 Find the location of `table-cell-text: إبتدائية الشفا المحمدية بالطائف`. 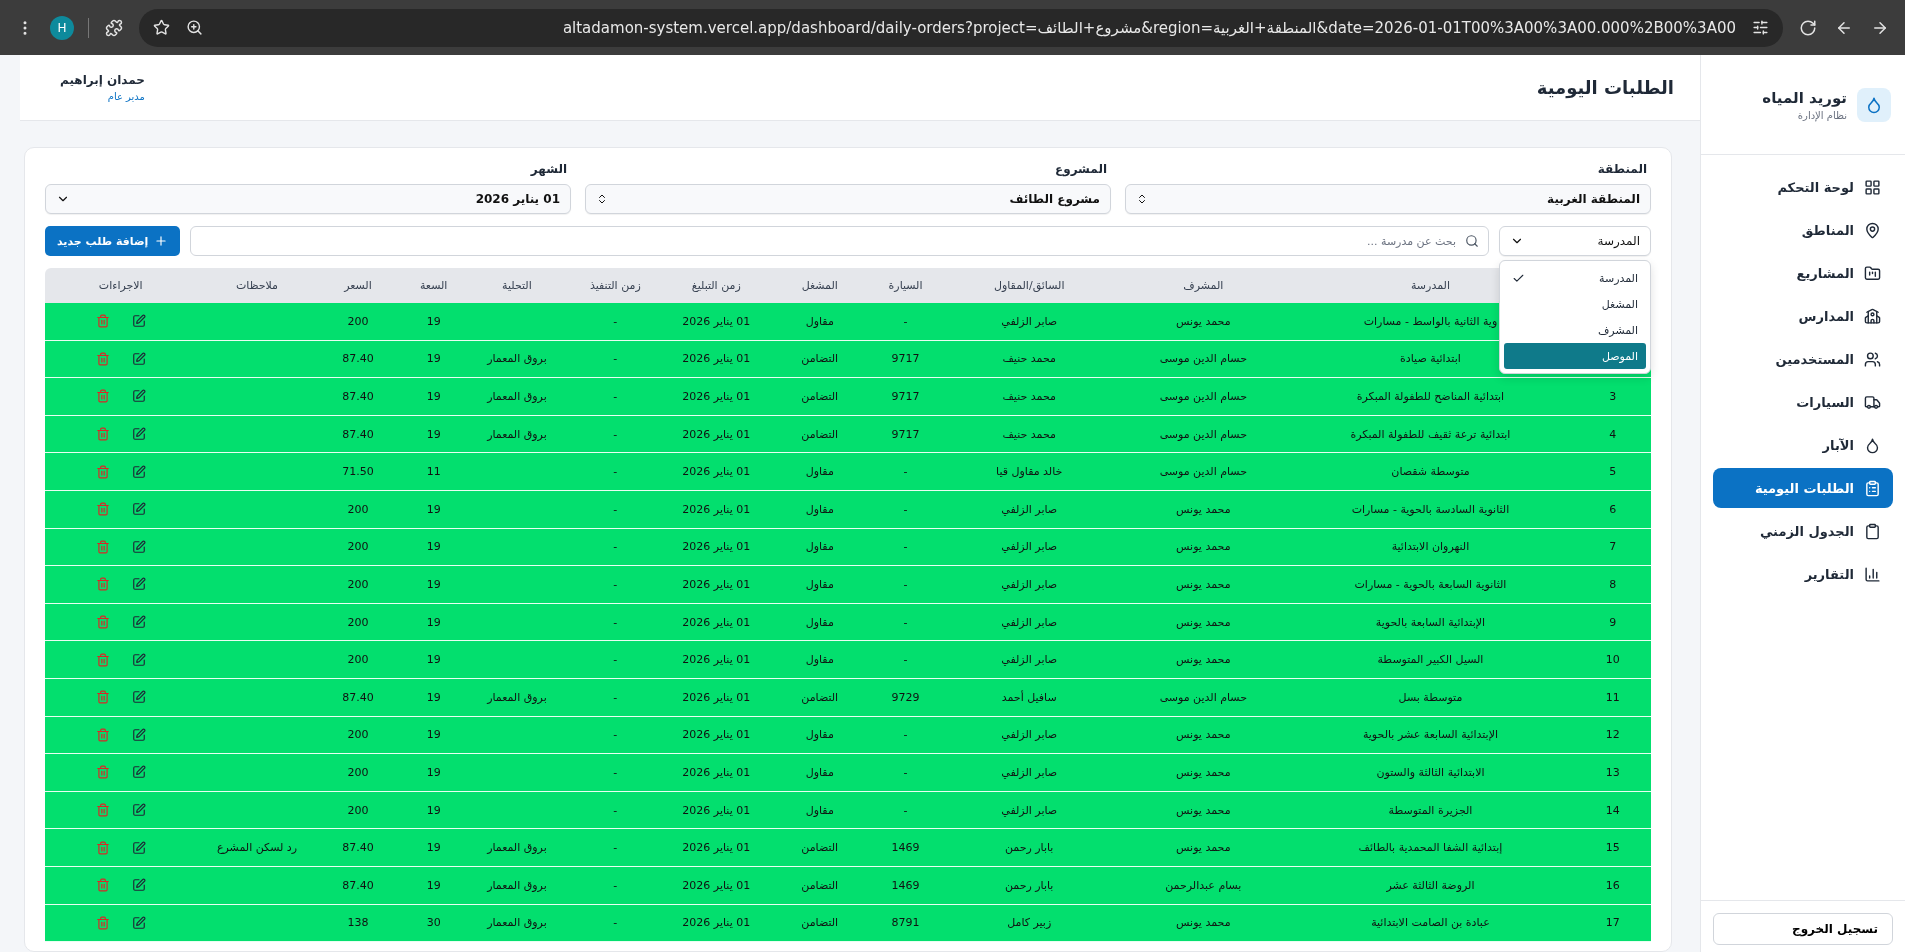

table-cell-text: إبتدائية الشفا المحمدية بالطائف is located at coordinates (1430, 848).